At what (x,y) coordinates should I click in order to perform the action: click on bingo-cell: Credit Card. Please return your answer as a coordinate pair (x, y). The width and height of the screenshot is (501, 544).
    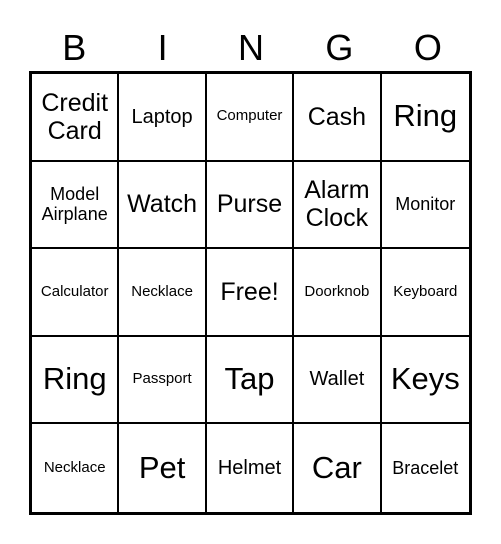
    Looking at the image, I should click on (76, 118).